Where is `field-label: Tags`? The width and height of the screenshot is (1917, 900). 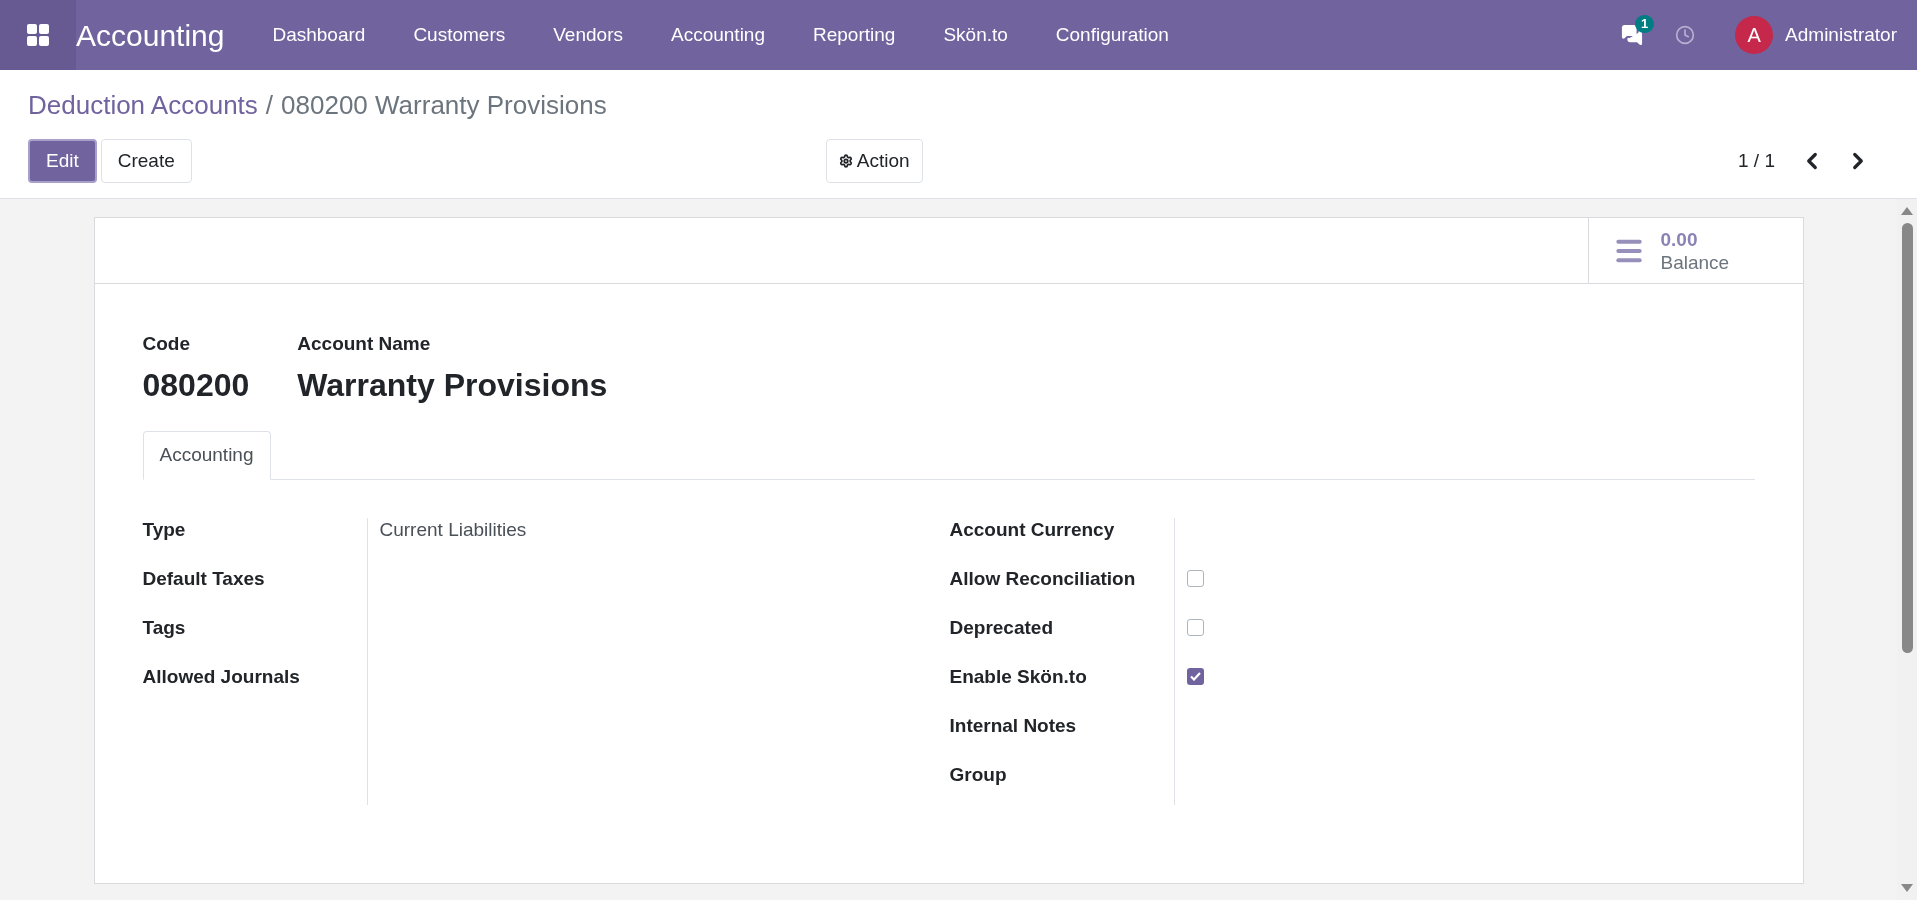
field-label: Tags is located at coordinates (164, 627).